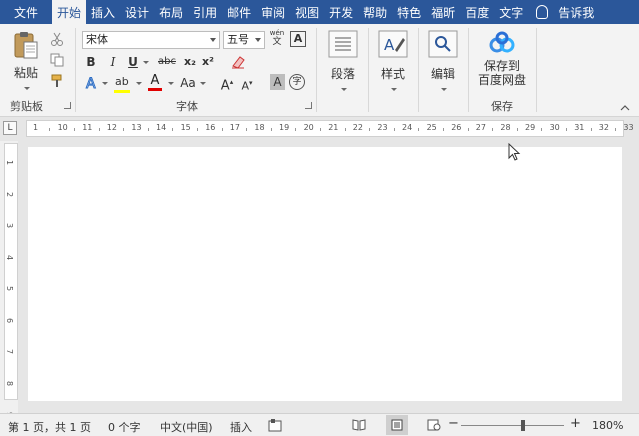 The height and width of the screenshot is (436, 639). What do you see at coordinates (10, 351) in the screenshot?
I see `vertical-ruler-tick-label: 7` at bounding box center [10, 351].